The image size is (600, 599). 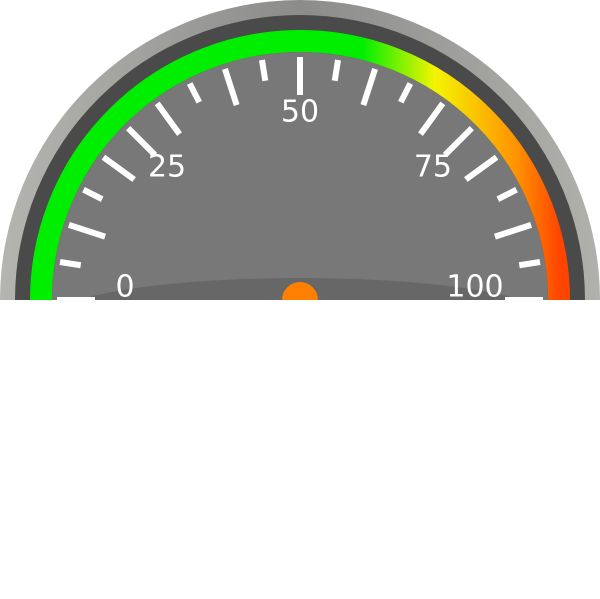 I want to click on tick-label: 25, so click(x=167, y=167).